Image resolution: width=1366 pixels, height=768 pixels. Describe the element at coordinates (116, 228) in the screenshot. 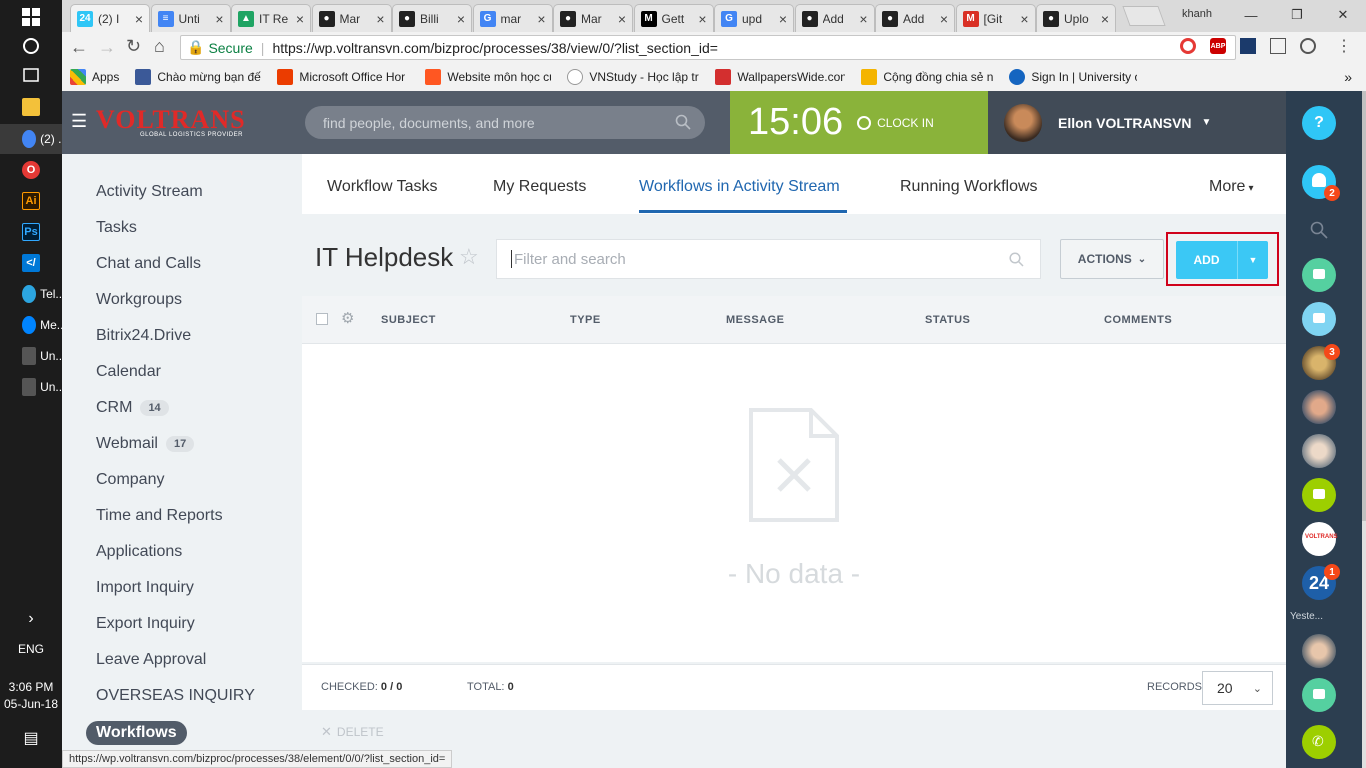

I see `menu-item: Tasks` at that location.